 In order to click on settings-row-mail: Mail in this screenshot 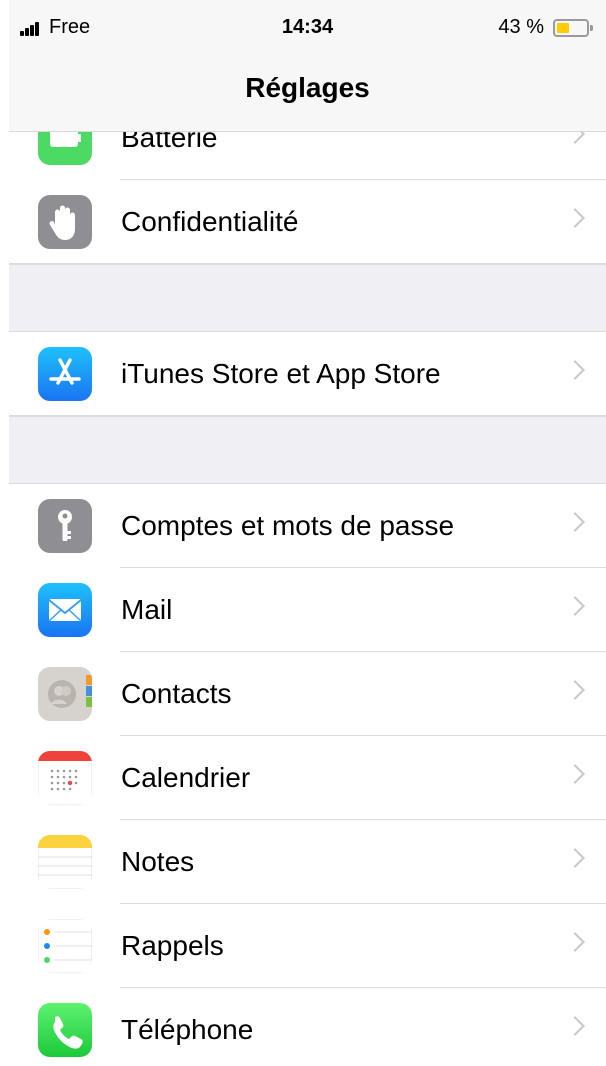, I will do `click(307, 610)`.